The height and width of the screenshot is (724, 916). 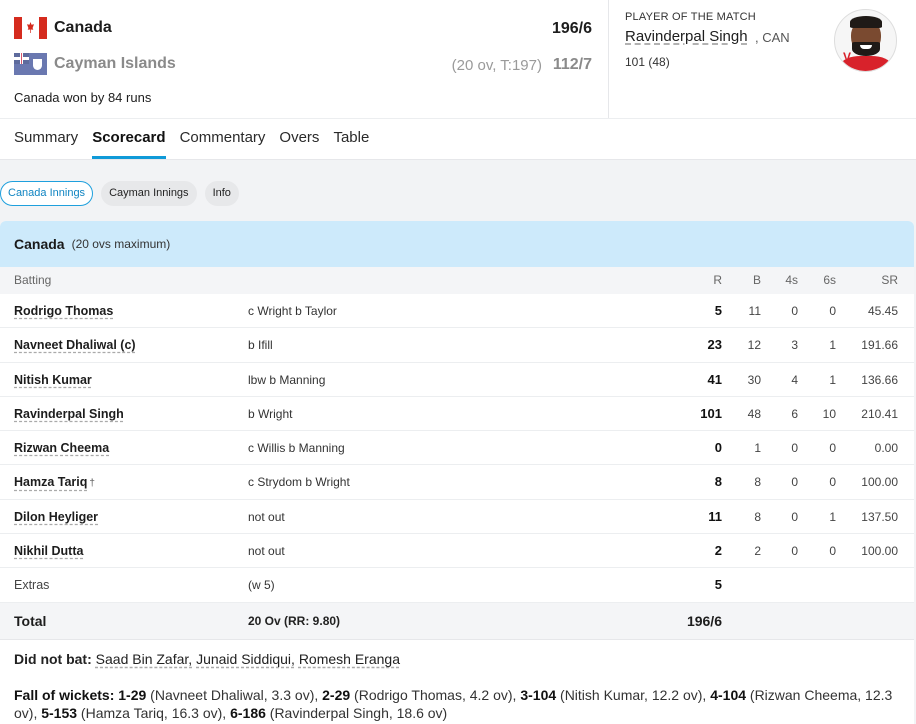 I want to click on innings-header: Canada (20 ovs maximum), so click(x=457, y=244).